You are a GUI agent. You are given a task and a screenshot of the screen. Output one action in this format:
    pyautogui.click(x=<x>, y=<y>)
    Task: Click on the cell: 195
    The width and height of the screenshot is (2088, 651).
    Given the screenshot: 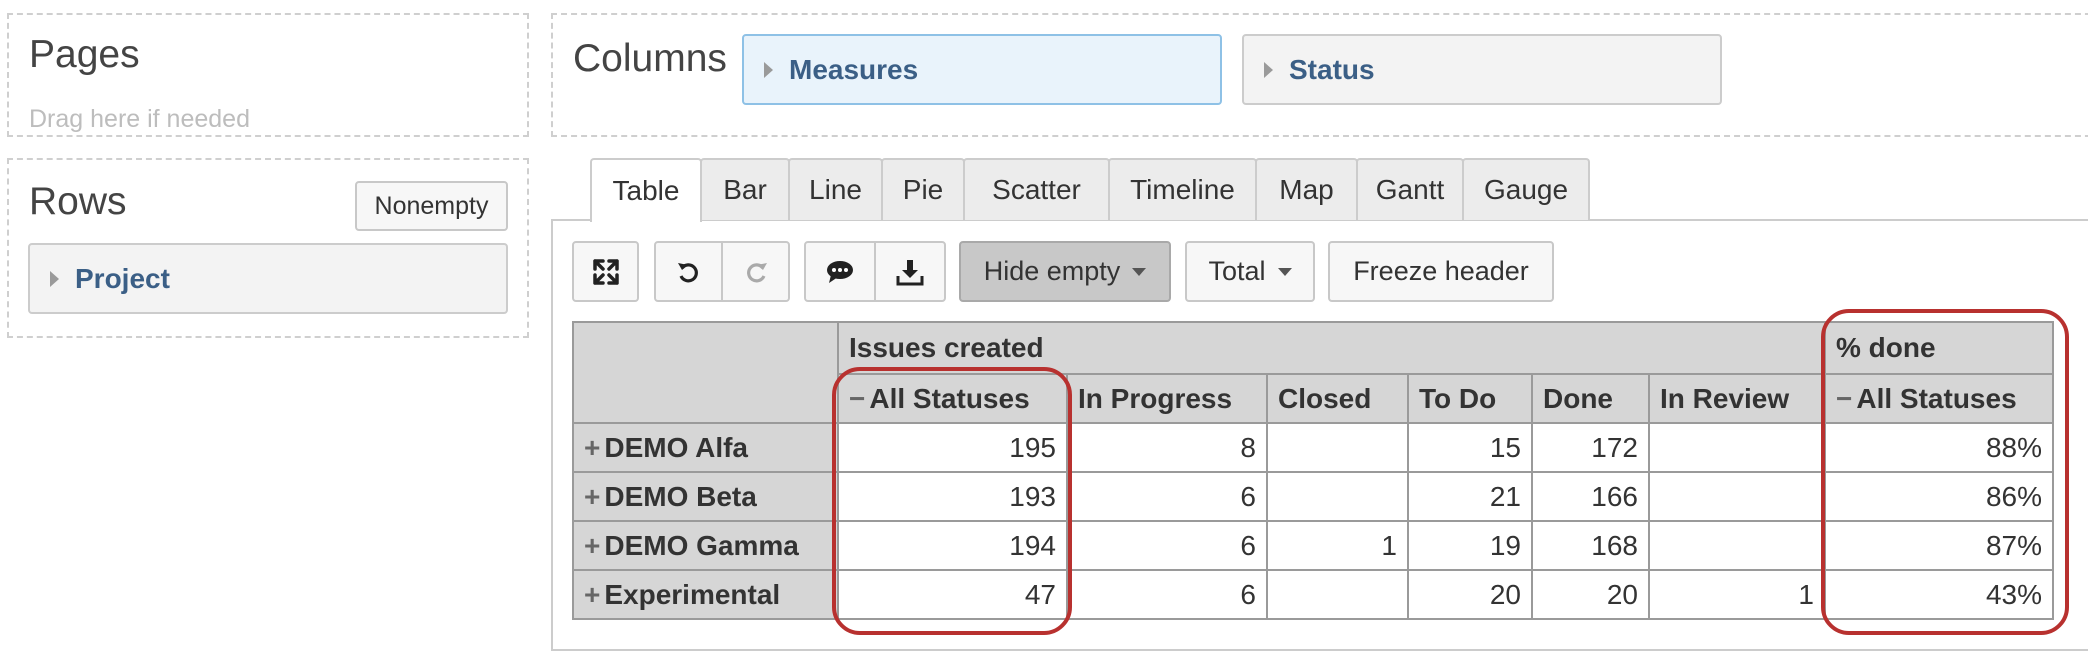 What is the action you would take?
    pyautogui.click(x=952, y=447)
    